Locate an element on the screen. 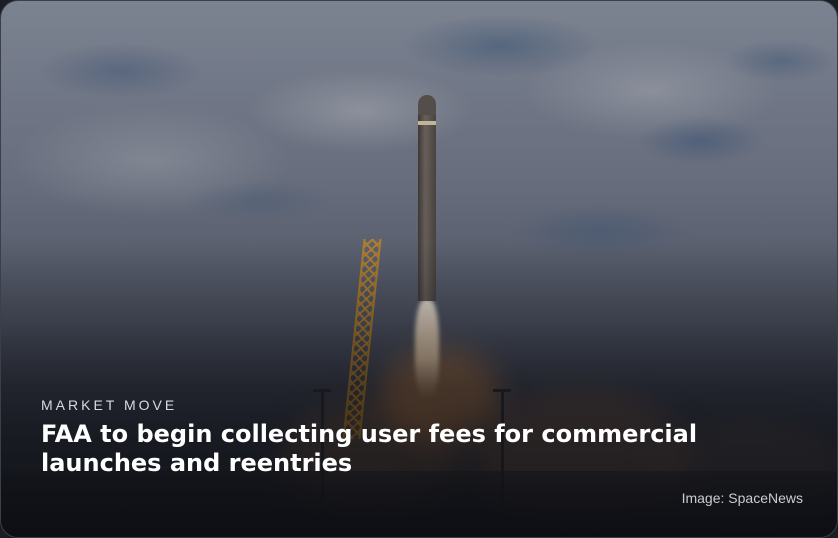  image-credit: Image: SpaceNews is located at coordinates (742, 498).